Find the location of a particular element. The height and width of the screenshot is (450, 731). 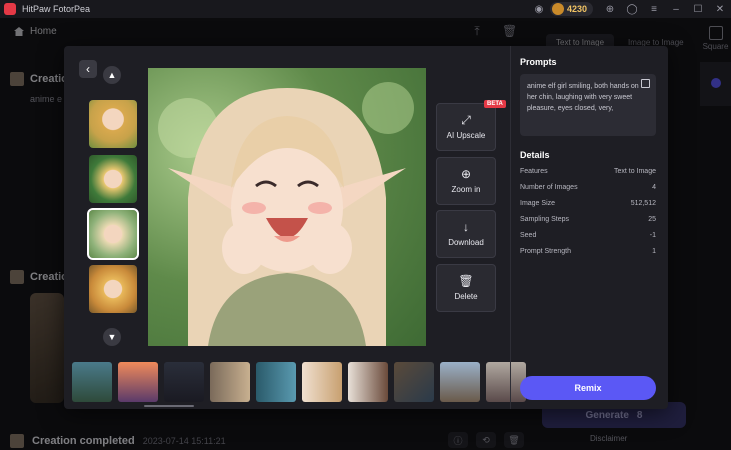

zoom-in-button: ⊕ Zoom in is located at coordinates (466, 181).